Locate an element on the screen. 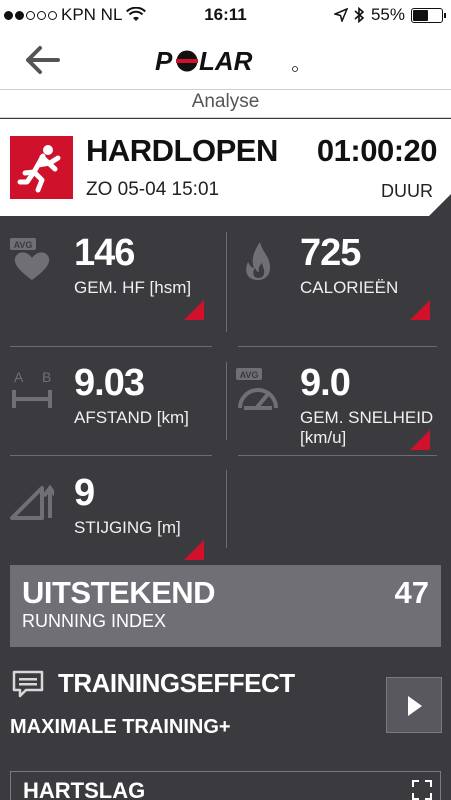  duration-label: DUUR is located at coordinates (407, 191).